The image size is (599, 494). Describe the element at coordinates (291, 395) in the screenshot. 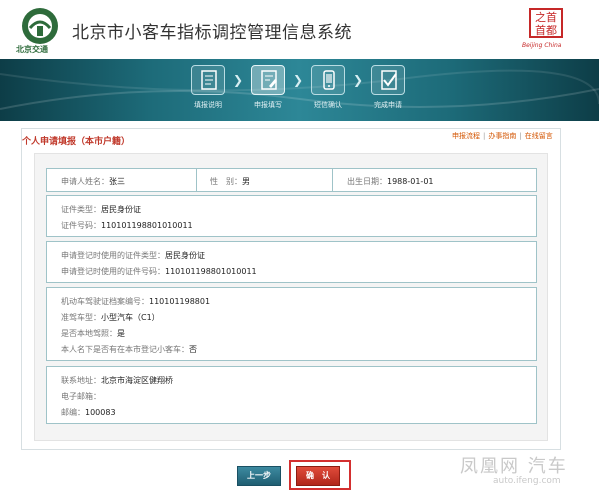

I see `contact-info-box: 联系地址：北京市海淀区健翔桥 电子邮箱： 邮编：100083` at that location.